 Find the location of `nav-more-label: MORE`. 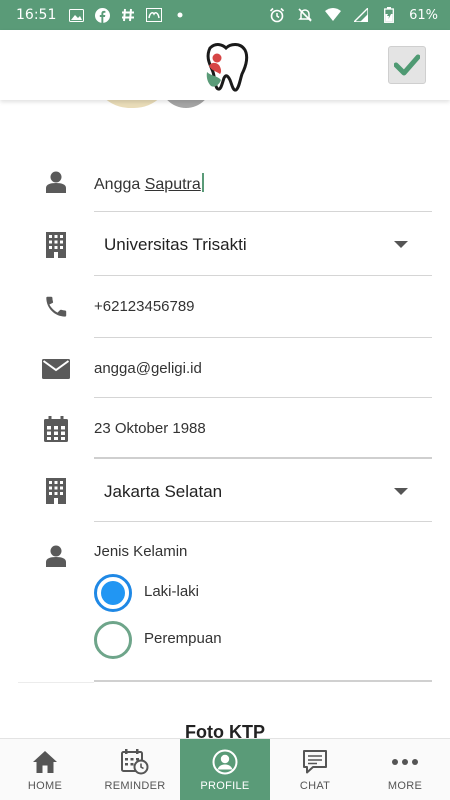

nav-more-label: MORE is located at coordinates (405, 786).